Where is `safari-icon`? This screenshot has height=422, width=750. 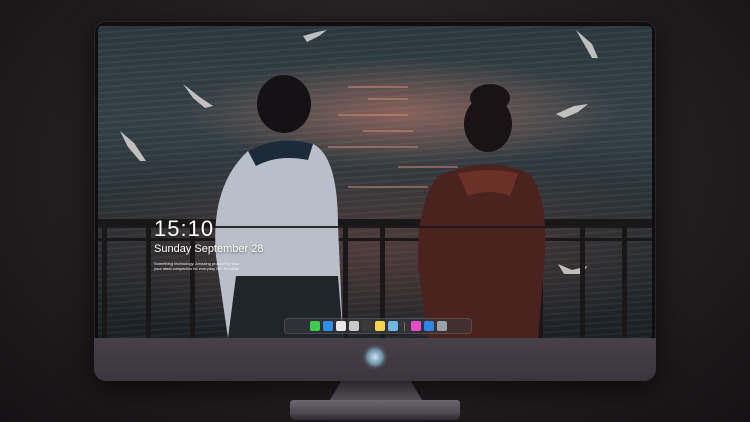 safari-icon is located at coordinates (340, 326).